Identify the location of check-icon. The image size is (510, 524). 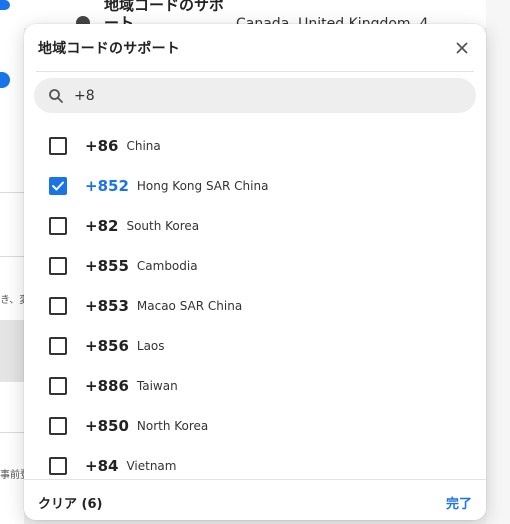
(58, 186).